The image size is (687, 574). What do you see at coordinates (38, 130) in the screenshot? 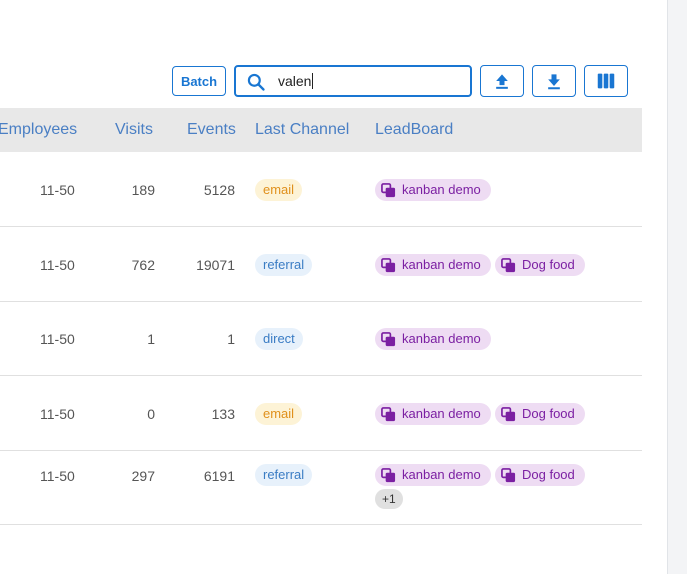
I see `header-employees: Employees` at bounding box center [38, 130].